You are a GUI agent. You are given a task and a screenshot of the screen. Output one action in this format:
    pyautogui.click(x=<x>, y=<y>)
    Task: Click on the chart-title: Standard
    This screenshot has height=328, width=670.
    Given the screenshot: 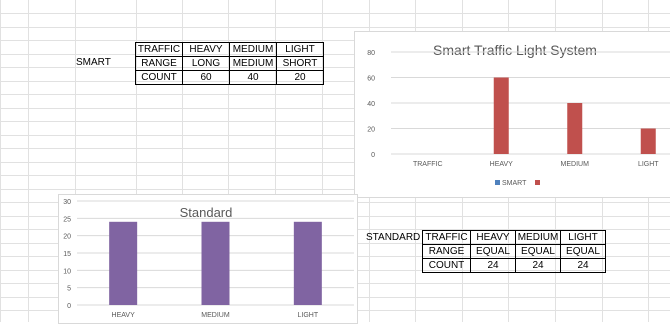 What is the action you would take?
    pyautogui.click(x=206, y=212)
    